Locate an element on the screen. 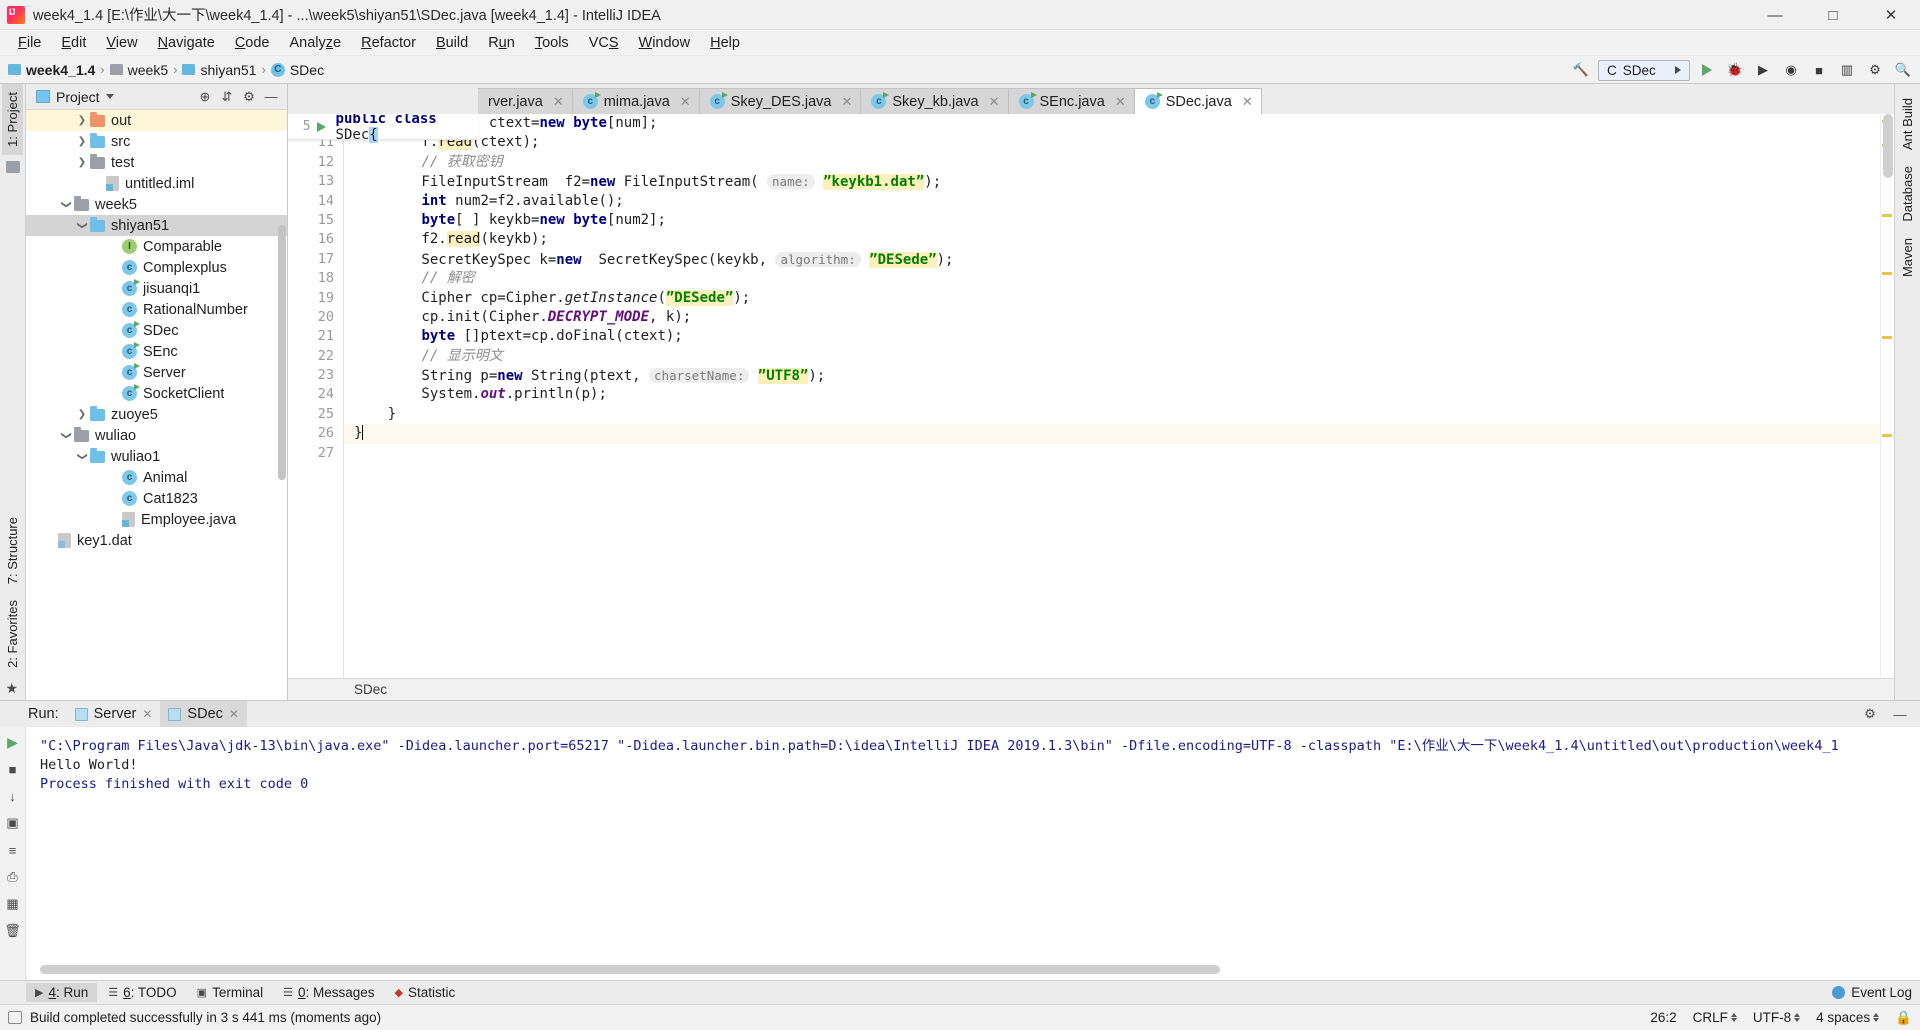  search-icon: 🔍 is located at coordinates (1903, 70).